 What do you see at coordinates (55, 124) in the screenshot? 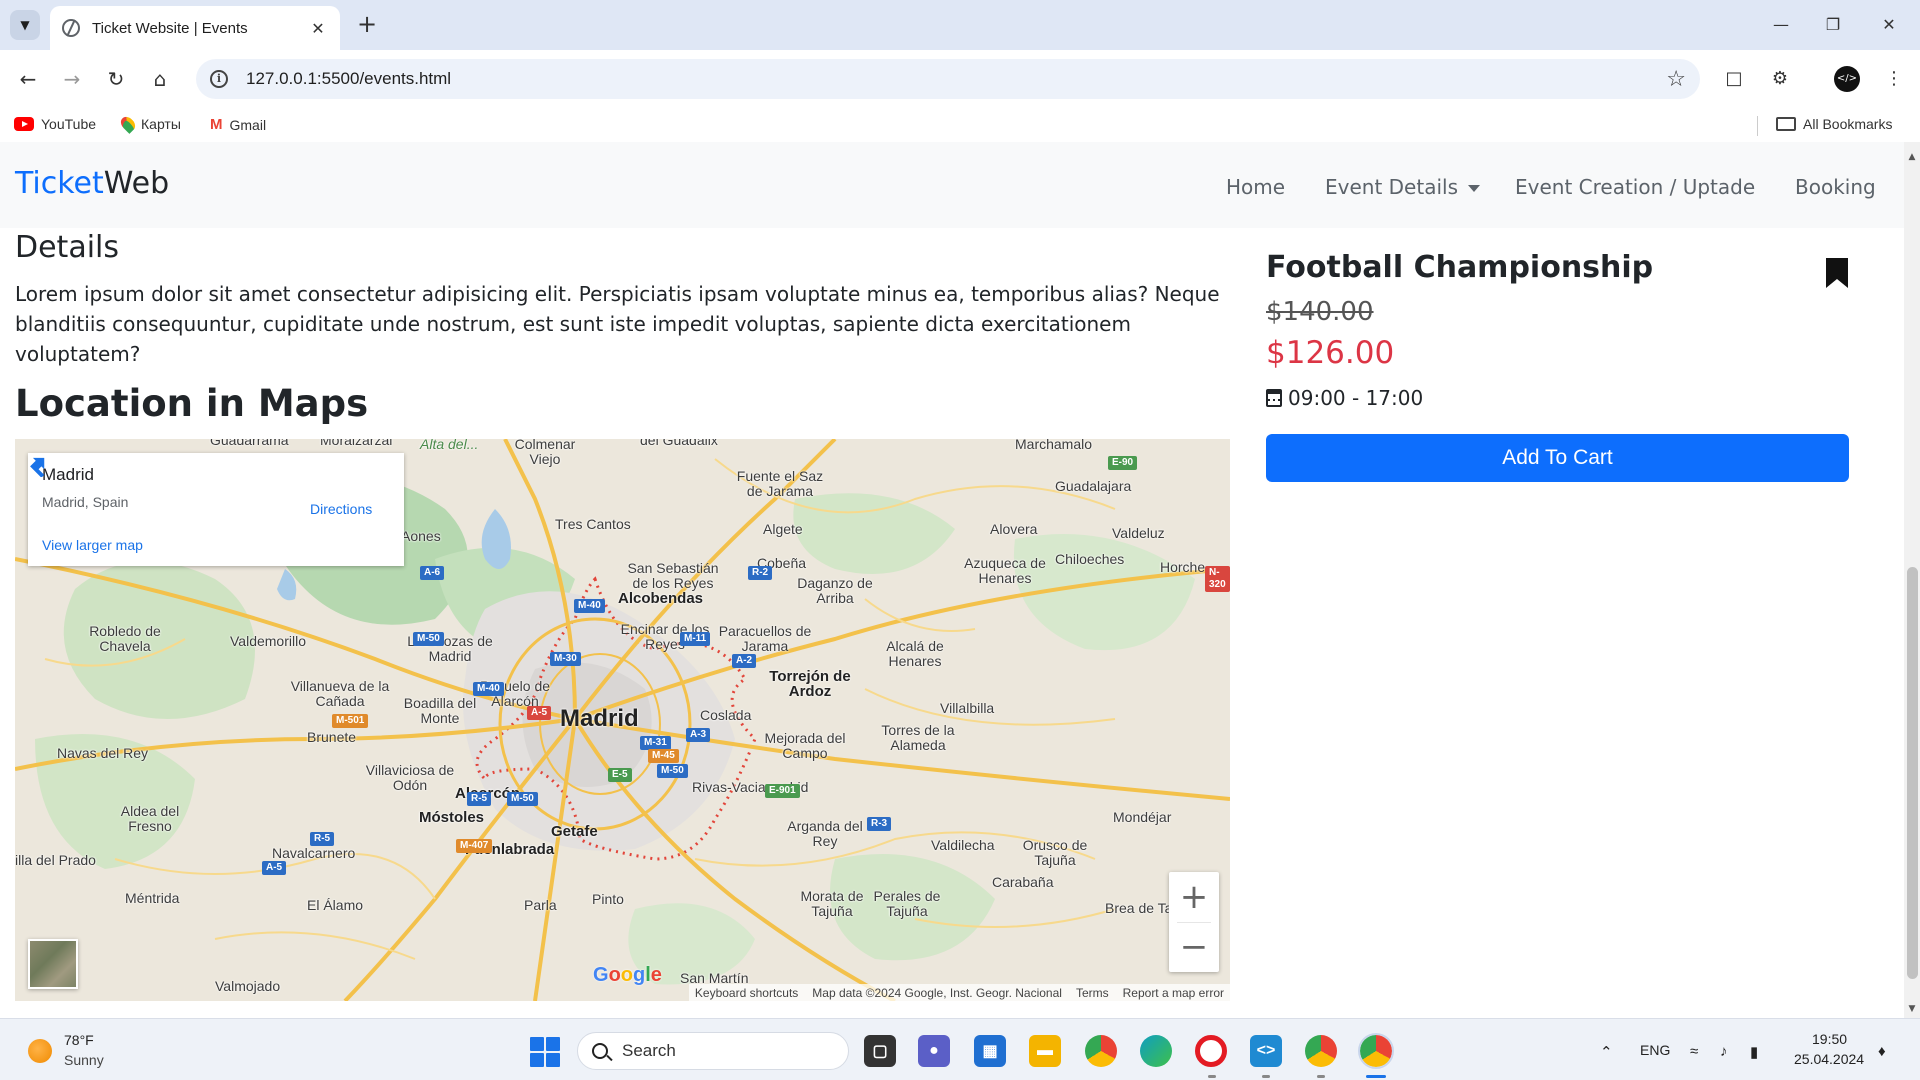
I see `bookmark-youtube: YouTube` at bounding box center [55, 124].